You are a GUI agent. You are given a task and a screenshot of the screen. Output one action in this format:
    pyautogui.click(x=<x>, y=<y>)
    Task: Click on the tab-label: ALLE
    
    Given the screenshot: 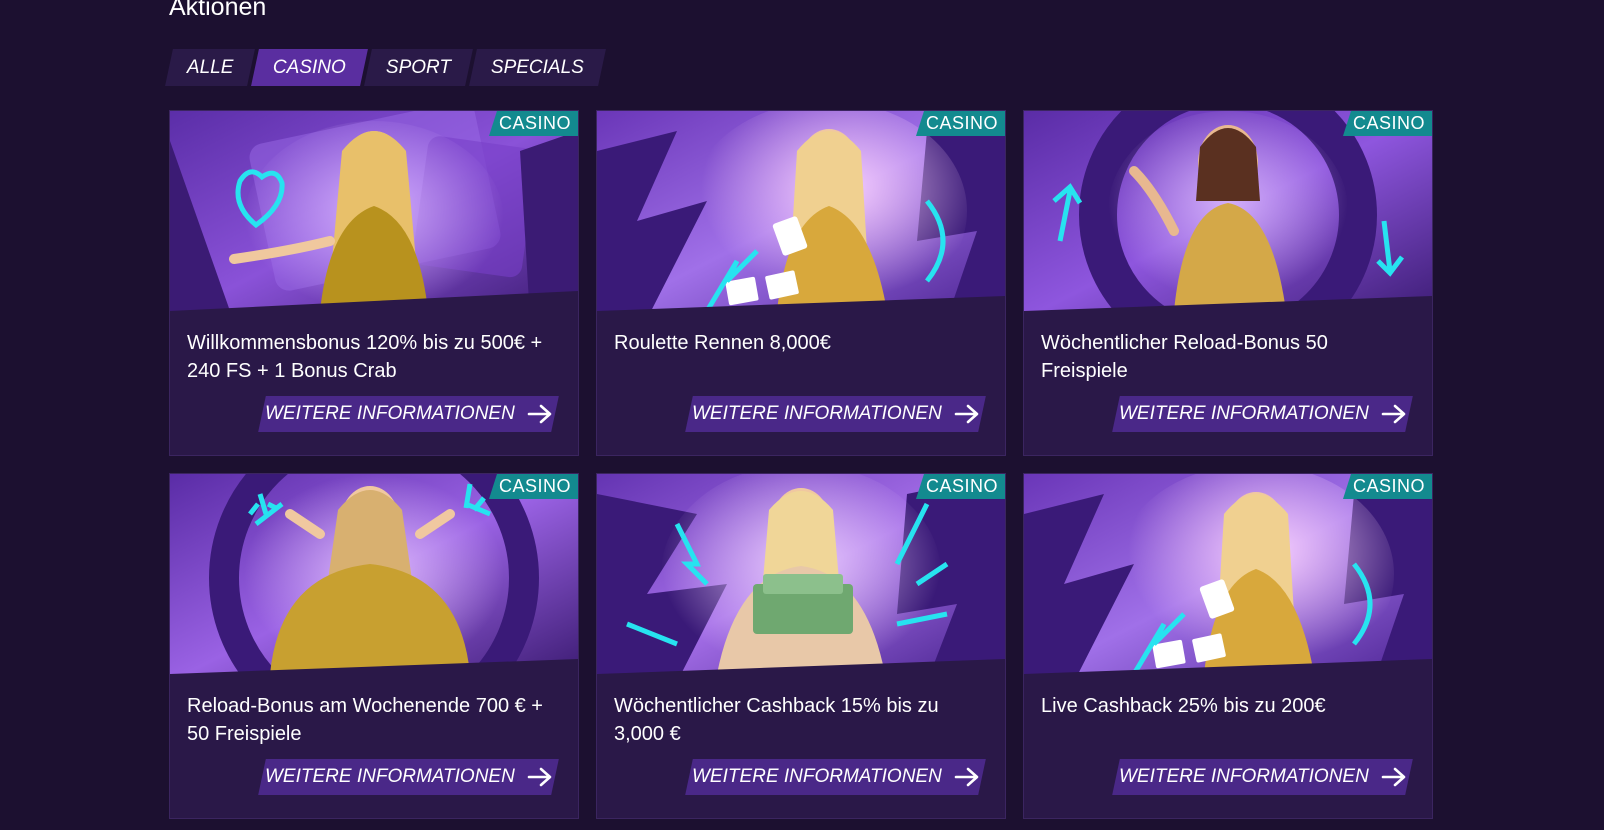 What is the action you would take?
    pyautogui.click(x=210, y=67)
    